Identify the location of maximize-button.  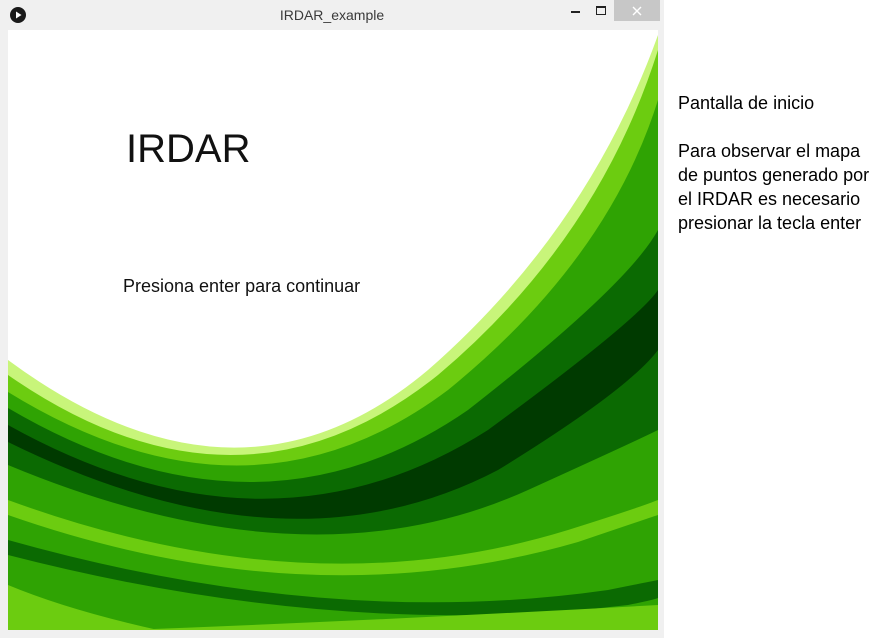
(601, 10).